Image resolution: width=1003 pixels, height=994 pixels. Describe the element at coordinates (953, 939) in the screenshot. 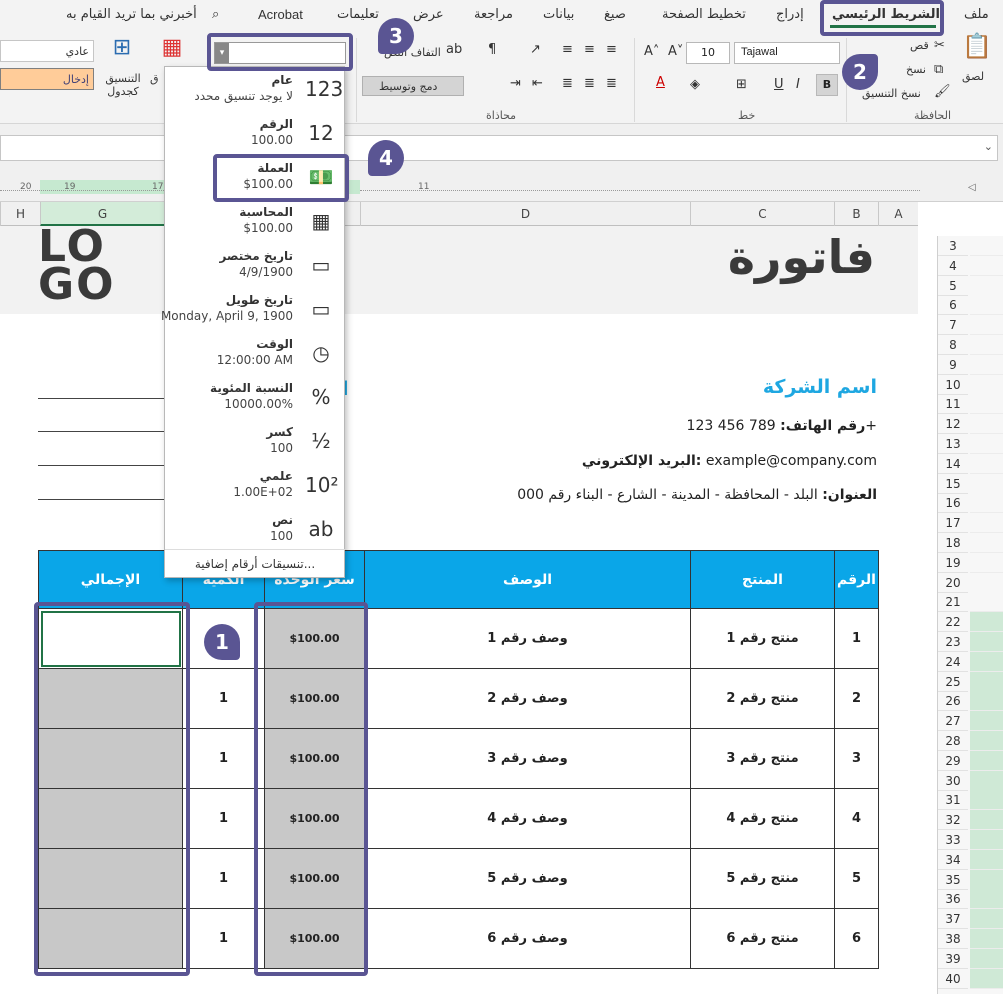

I see `row-header: 38` at that location.